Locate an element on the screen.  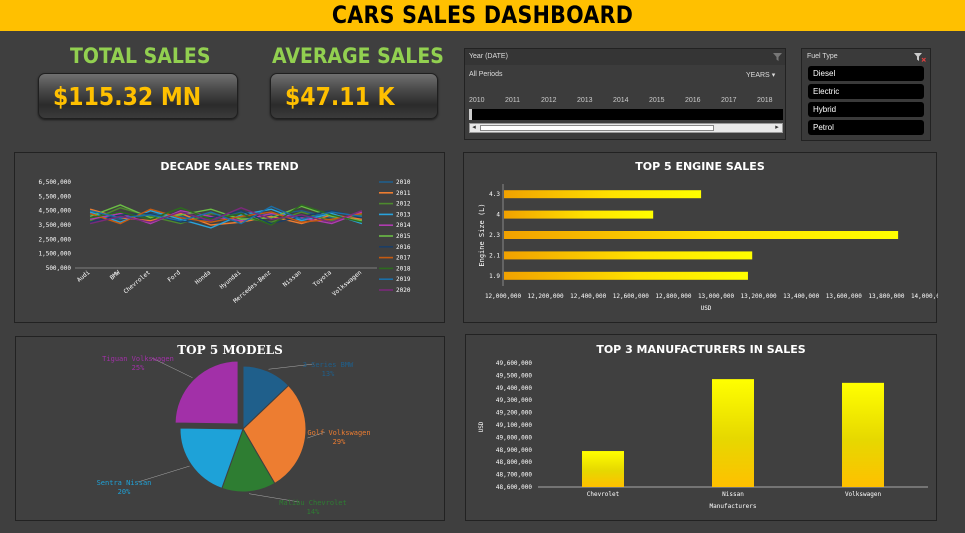
slice-percent: 14% is located at coordinates (313, 512).